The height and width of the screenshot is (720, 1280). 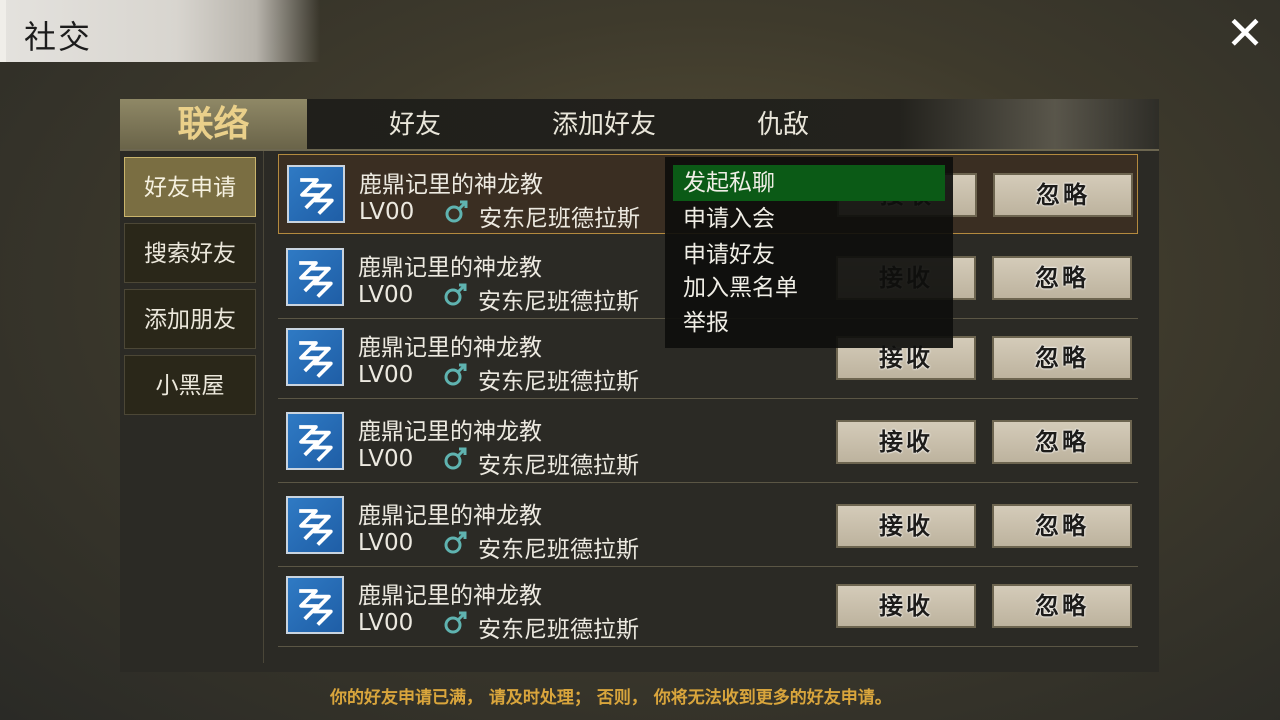 I want to click on menu-item-report: 举报, so click(x=809, y=323).